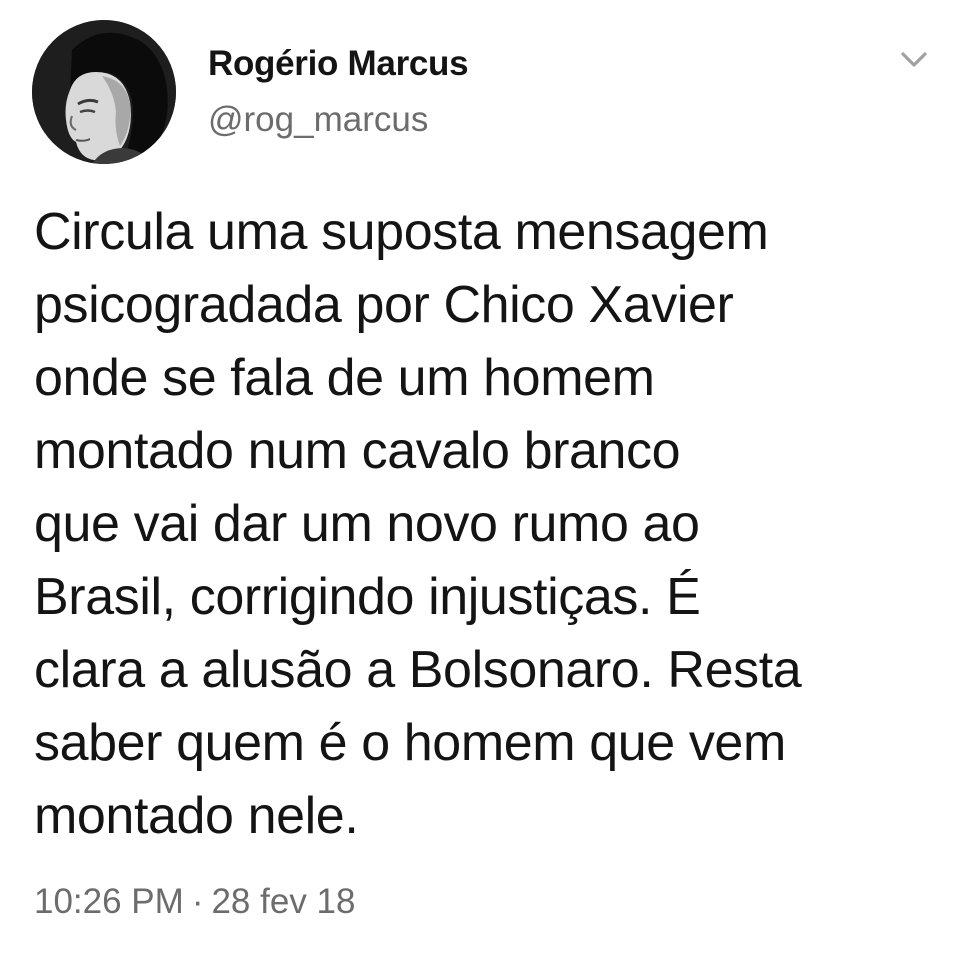 This screenshot has height=960, width=958. I want to click on chevron-down-icon, so click(914, 59).